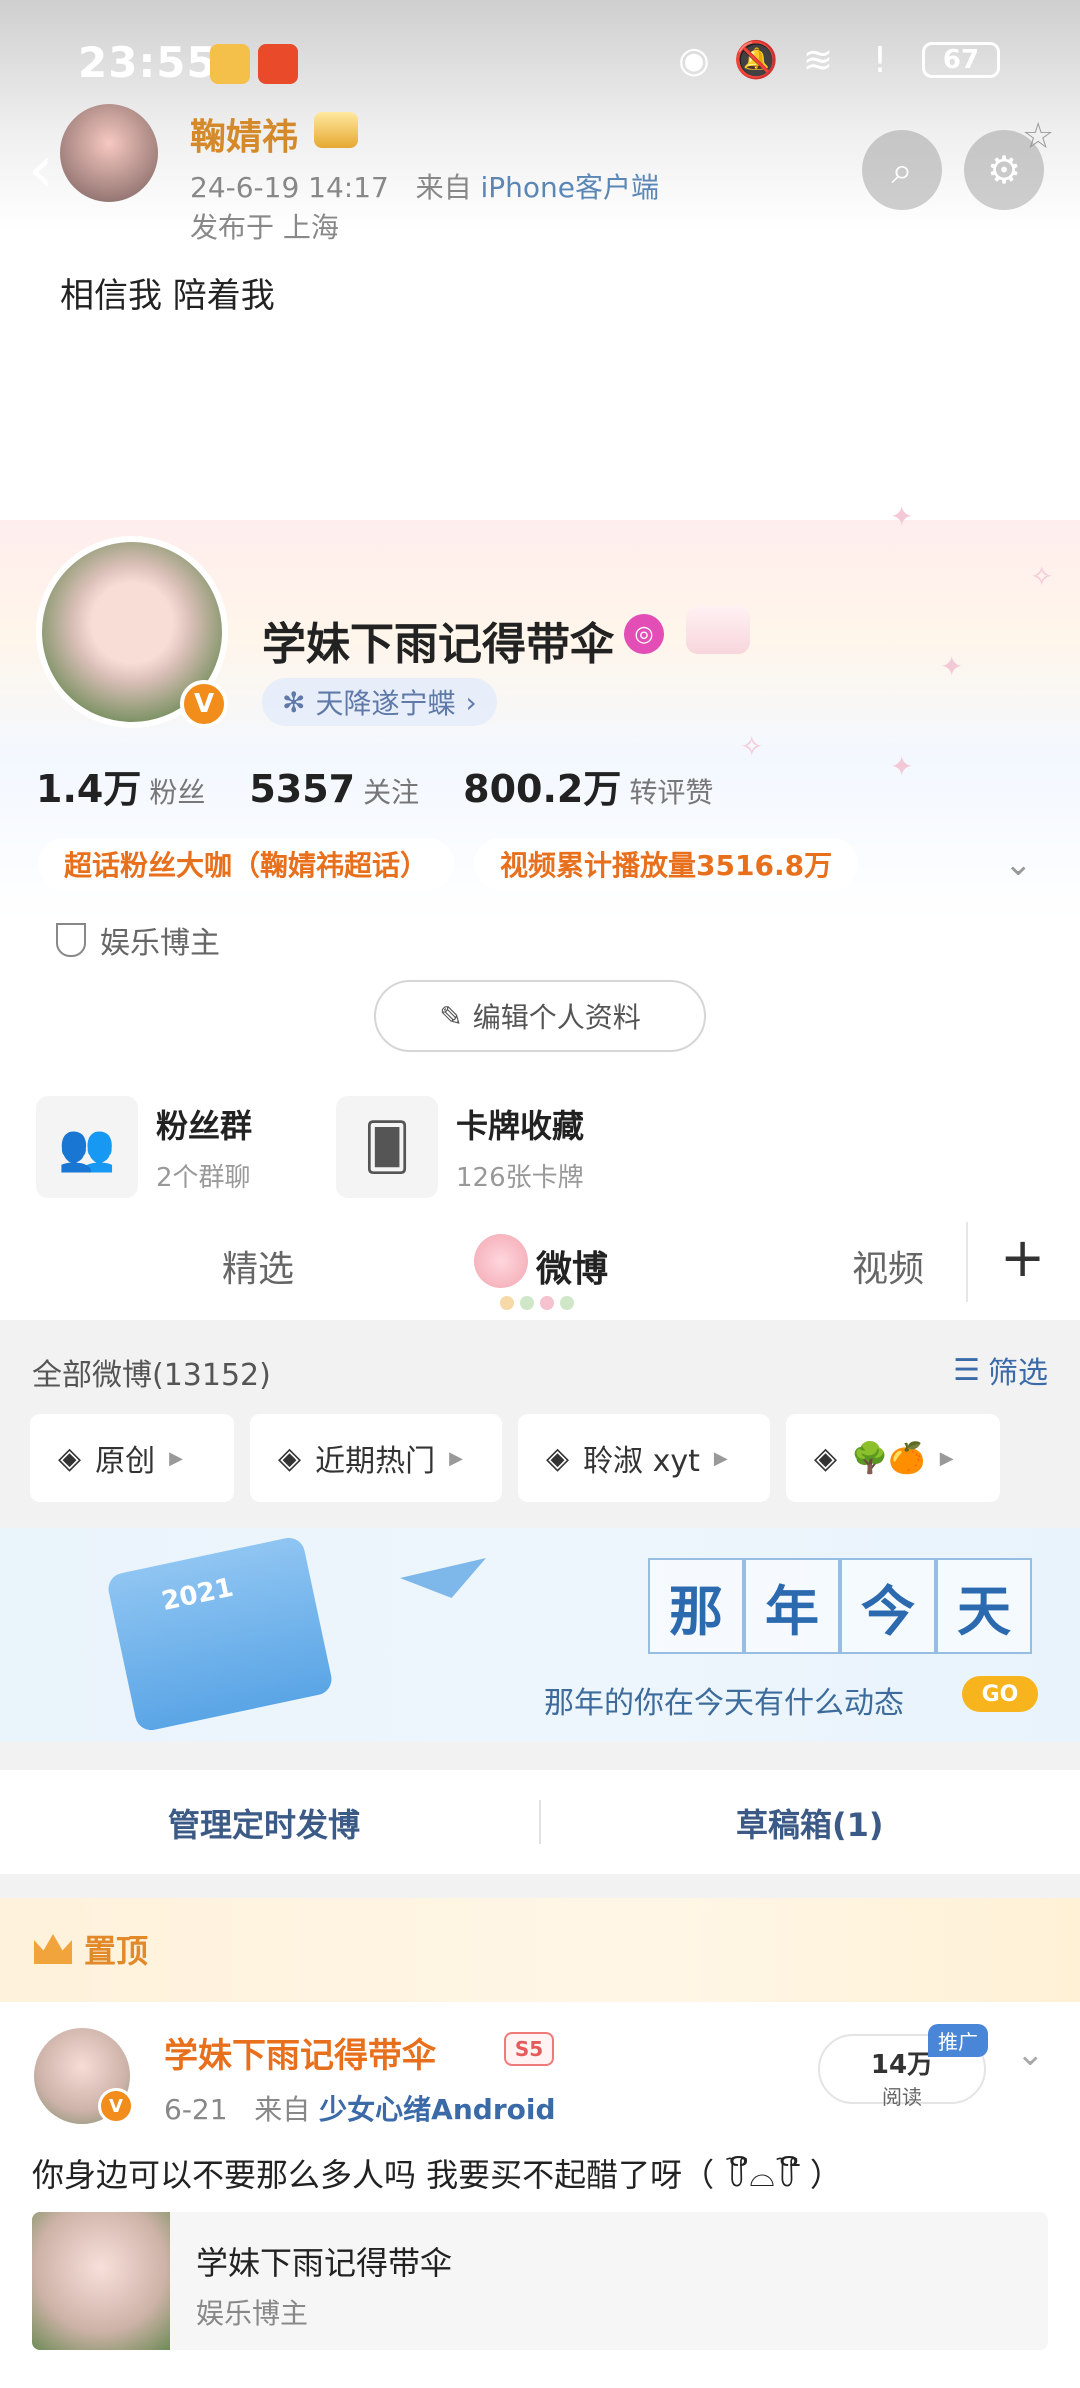 Image resolution: width=1080 pixels, height=2388 pixels. What do you see at coordinates (244, 134) in the screenshot?
I see `post-author-name: 鞠婧祎` at bounding box center [244, 134].